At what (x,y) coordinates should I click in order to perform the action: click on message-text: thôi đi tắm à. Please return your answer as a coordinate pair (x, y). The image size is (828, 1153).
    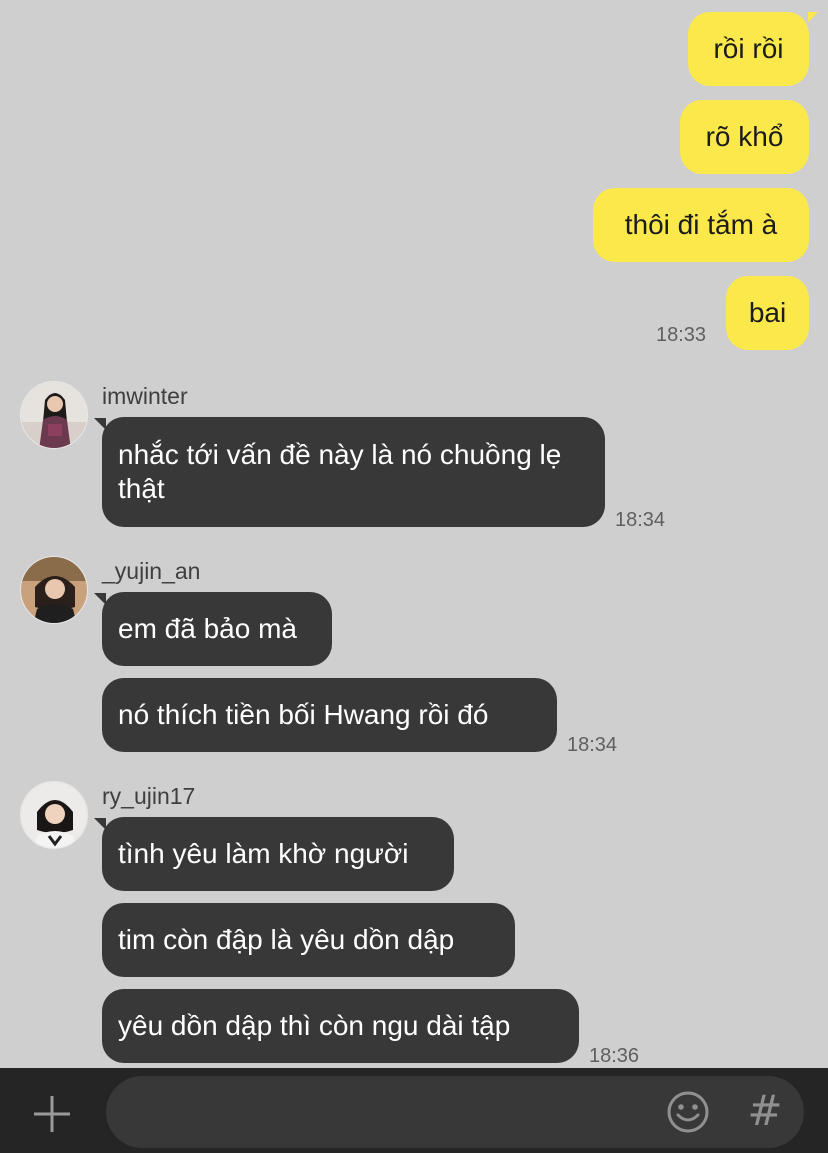
    Looking at the image, I should click on (701, 224).